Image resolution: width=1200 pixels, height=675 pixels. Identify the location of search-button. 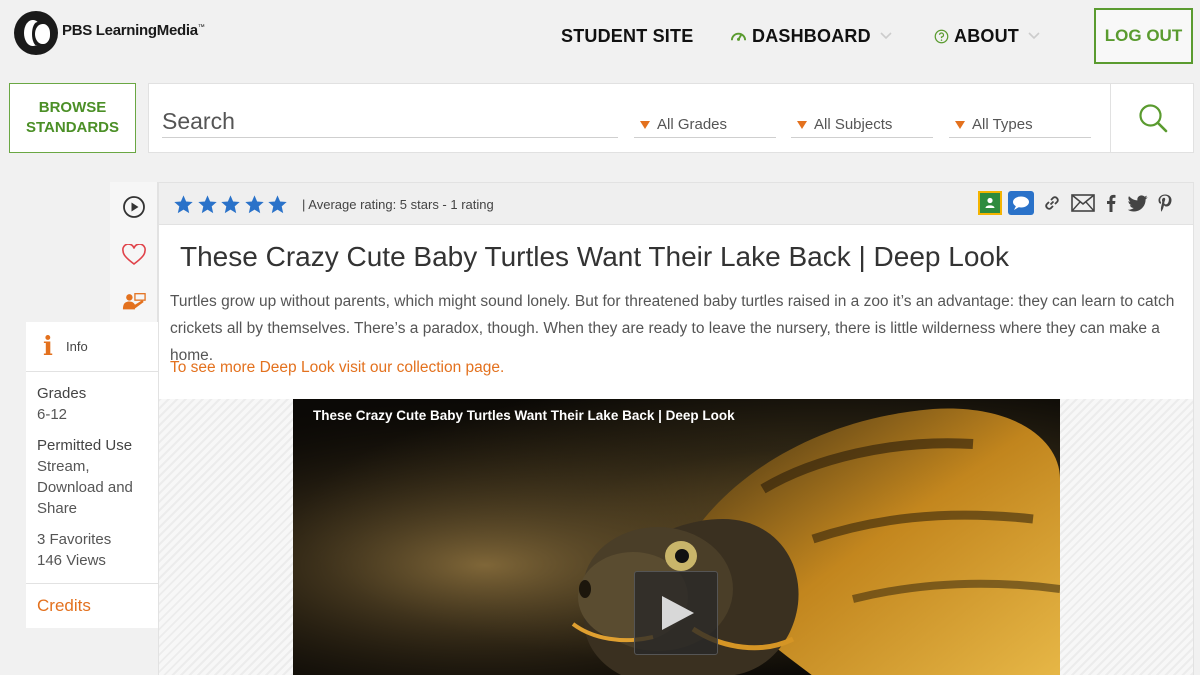
(1152, 118).